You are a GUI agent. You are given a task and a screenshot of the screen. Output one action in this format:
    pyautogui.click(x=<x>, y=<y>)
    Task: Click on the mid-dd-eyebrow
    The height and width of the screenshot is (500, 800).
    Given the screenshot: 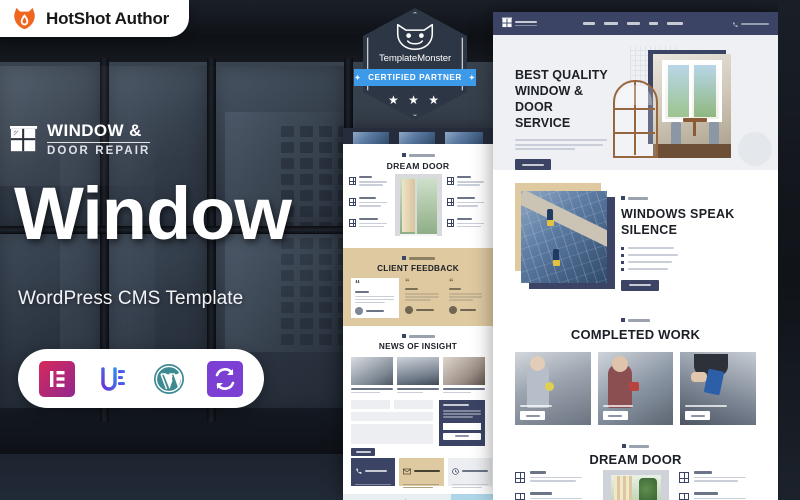 What is the action you would take?
    pyautogui.click(x=418, y=155)
    